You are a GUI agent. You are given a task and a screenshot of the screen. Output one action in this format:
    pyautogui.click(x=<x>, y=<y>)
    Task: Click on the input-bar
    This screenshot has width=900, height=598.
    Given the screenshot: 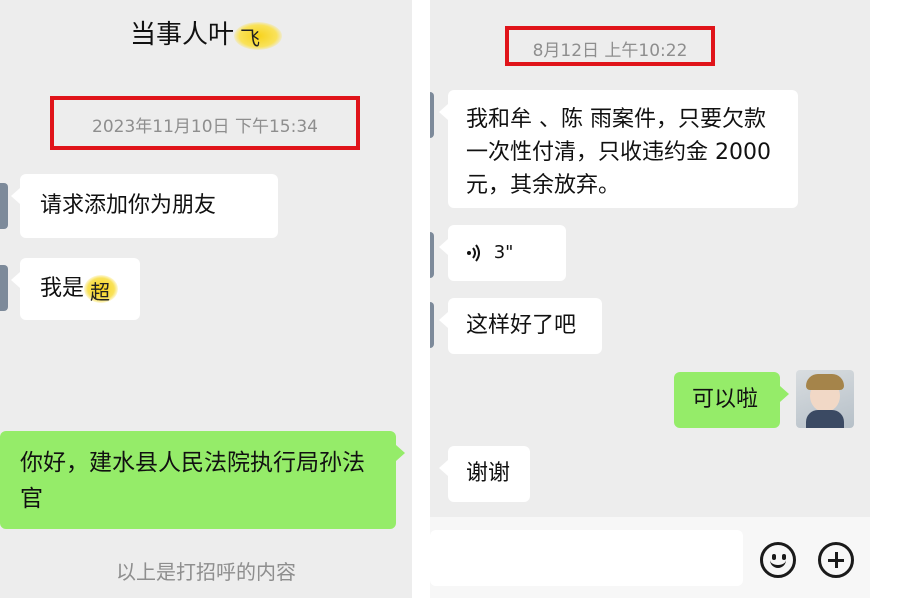 What is the action you would take?
    pyautogui.click(x=650, y=557)
    